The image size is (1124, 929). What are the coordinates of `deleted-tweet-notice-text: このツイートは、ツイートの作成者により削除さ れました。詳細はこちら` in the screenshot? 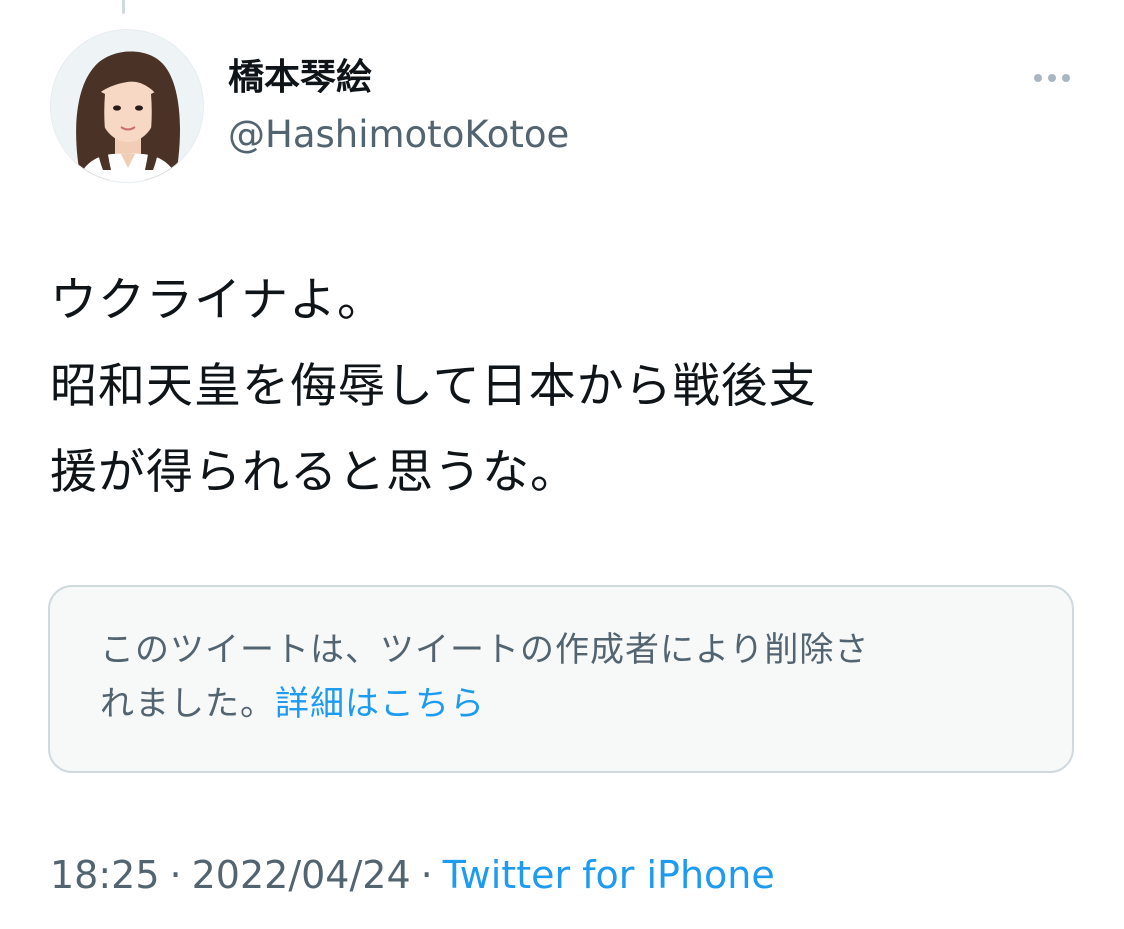 It's located at (570, 677).